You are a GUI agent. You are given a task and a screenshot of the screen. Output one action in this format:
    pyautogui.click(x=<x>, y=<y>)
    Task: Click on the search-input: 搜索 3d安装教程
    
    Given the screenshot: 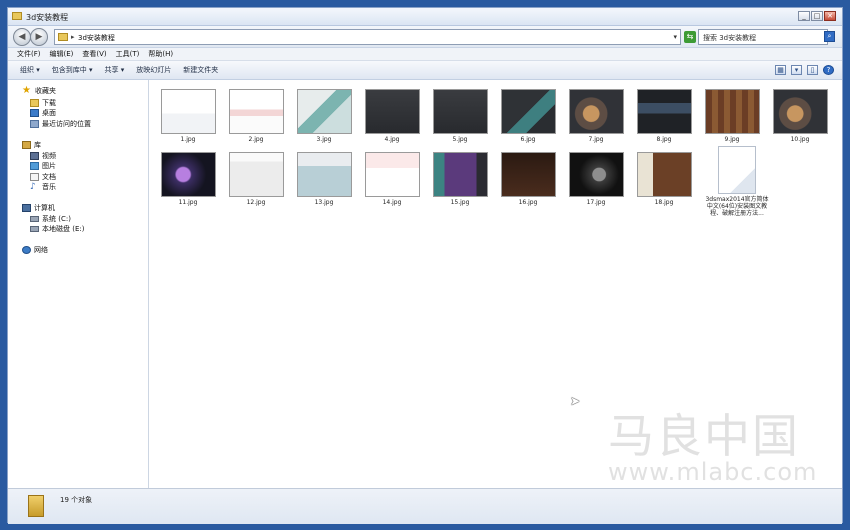 What is the action you would take?
    pyautogui.click(x=763, y=37)
    